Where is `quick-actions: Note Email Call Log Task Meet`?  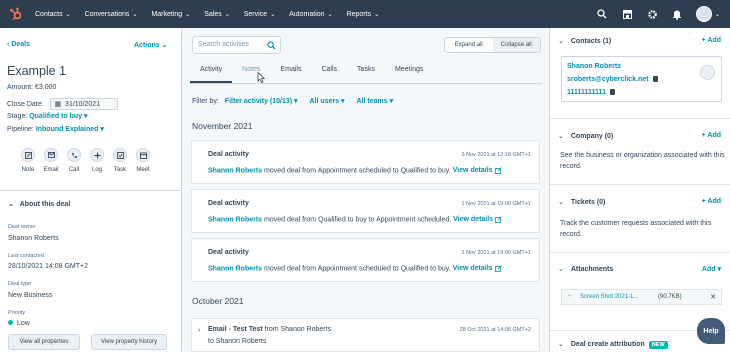
quick-actions: Note Email Call Log Task Meet is located at coordinates (85, 160).